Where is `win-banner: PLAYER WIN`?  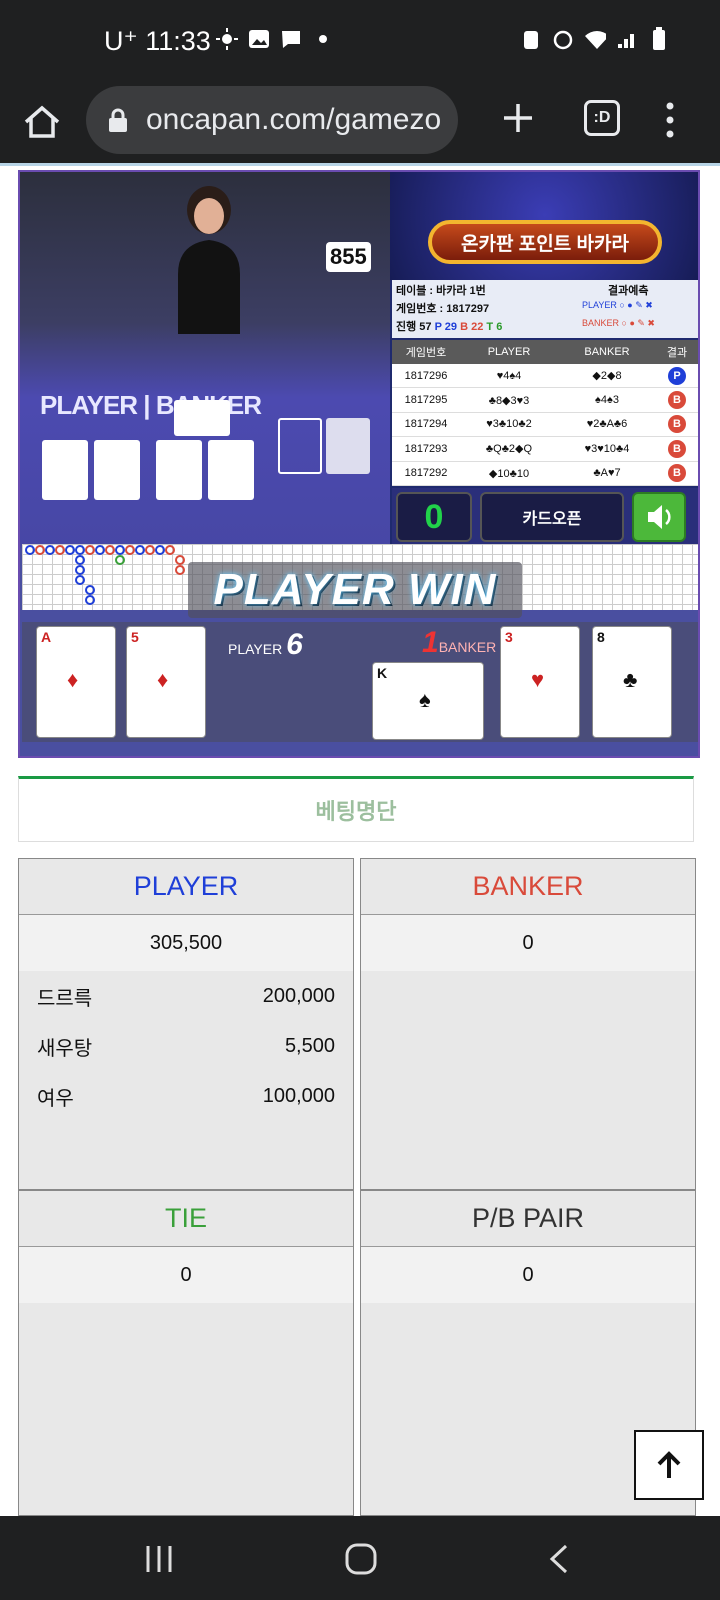
win-banner: PLAYER WIN is located at coordinates (355, 590).